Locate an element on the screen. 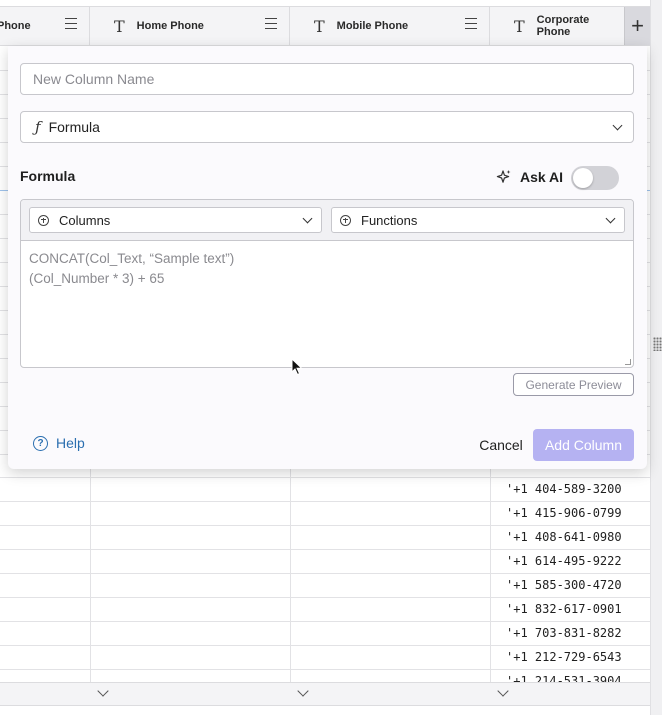  resize-grip-icon is located at coordinates (628, 362).